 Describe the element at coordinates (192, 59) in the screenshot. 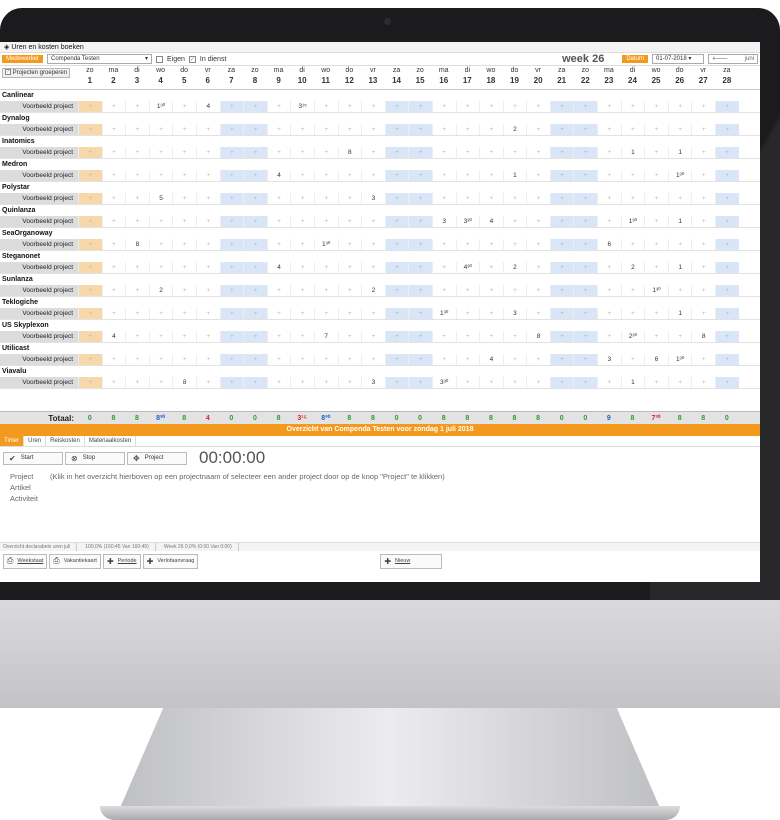

I see `indienst-checkbox: ✓` at that location.